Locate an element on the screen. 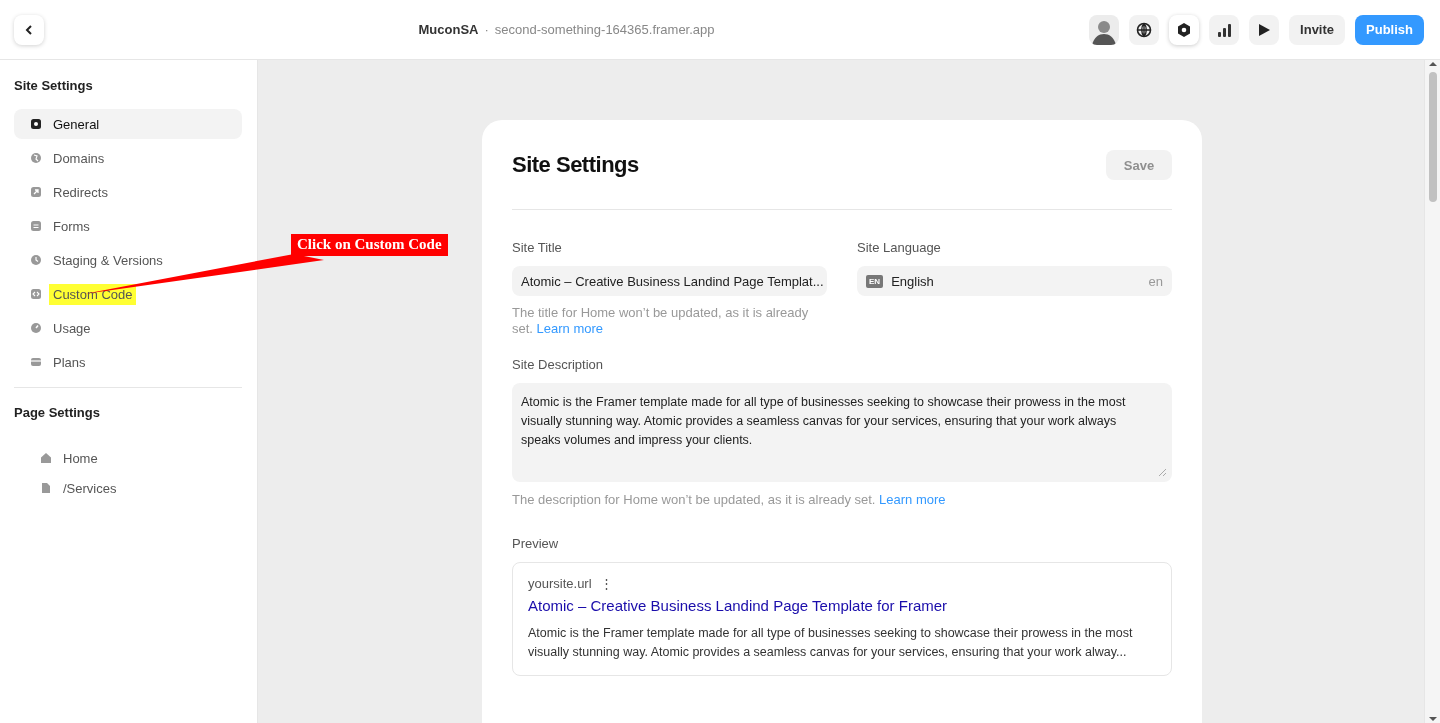 This screenshot has height=723, width=1440. field-label: Preview is located at coordinates (536, 544).